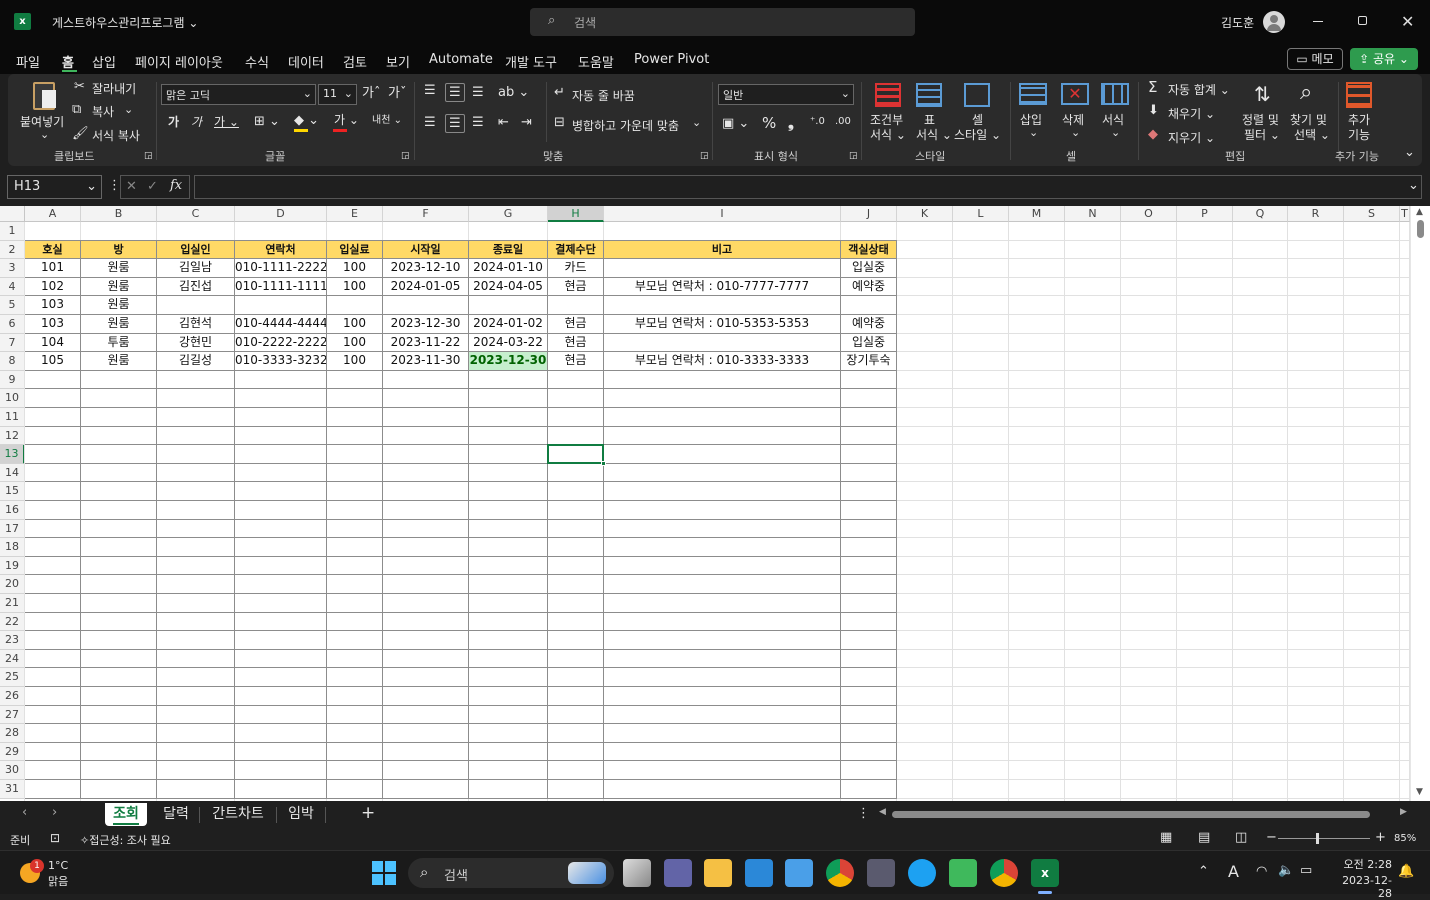 The width and height of the screenshot is (1430, 900). What do you see at coordinates (508, 268) in the screenshot?
I see `table-cell: 2024-01-10` at bounding box center [508, 268].